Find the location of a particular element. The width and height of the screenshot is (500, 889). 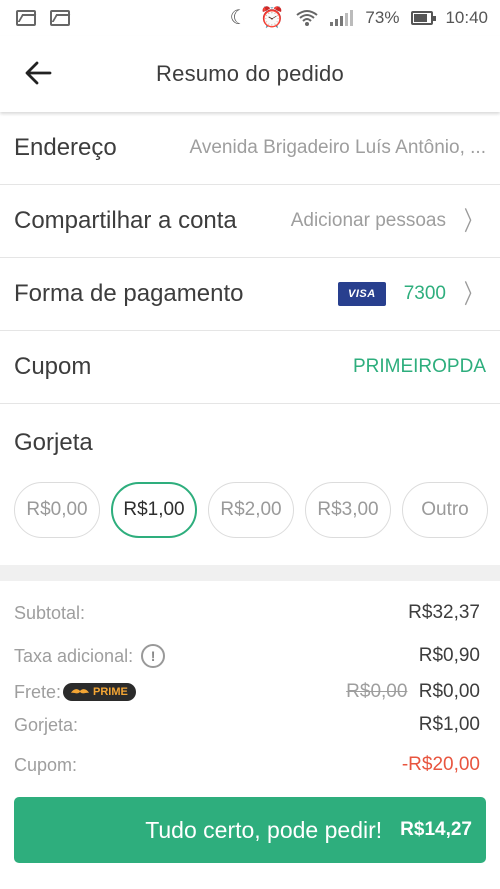

delivery-old-value: R$0,00 is located at coordinates (377, 691).